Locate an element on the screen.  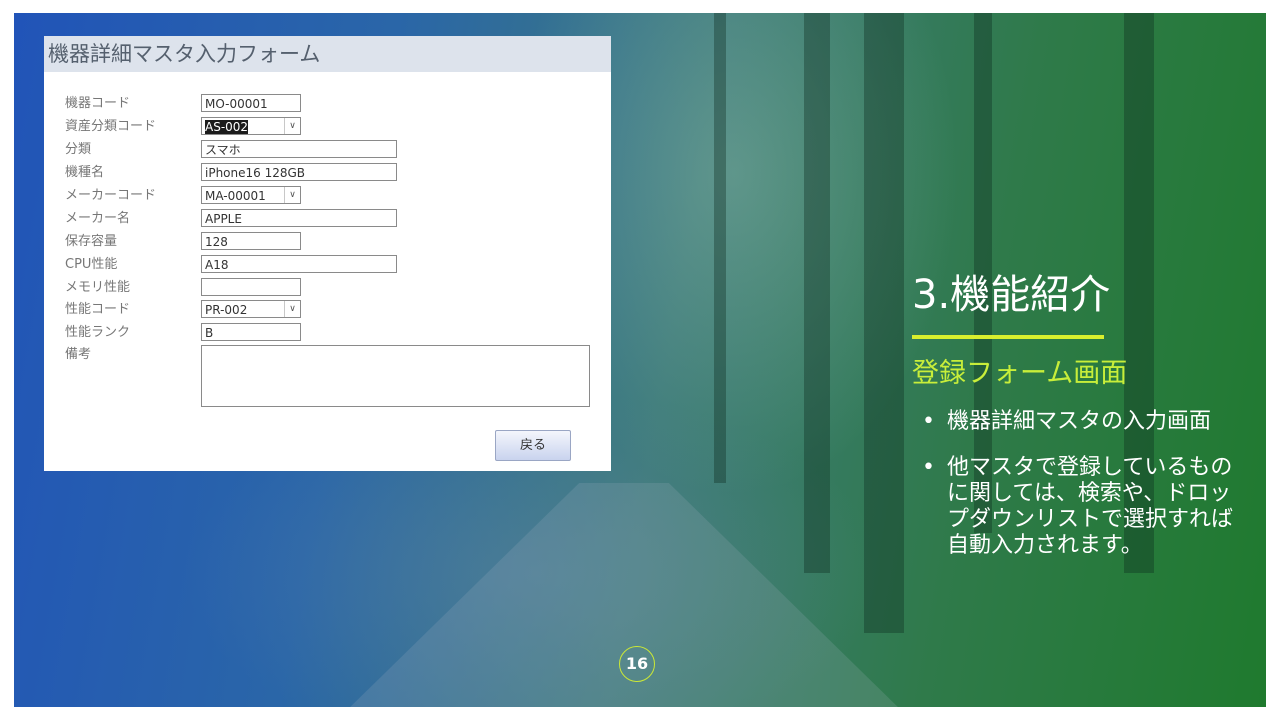
field-label: メーカー名 is located at coordinates (98, 218).